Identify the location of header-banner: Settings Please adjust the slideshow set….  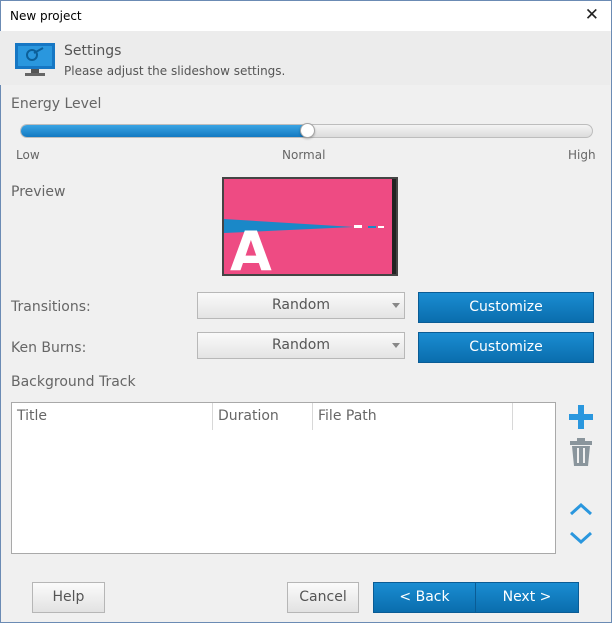
(305, 58).